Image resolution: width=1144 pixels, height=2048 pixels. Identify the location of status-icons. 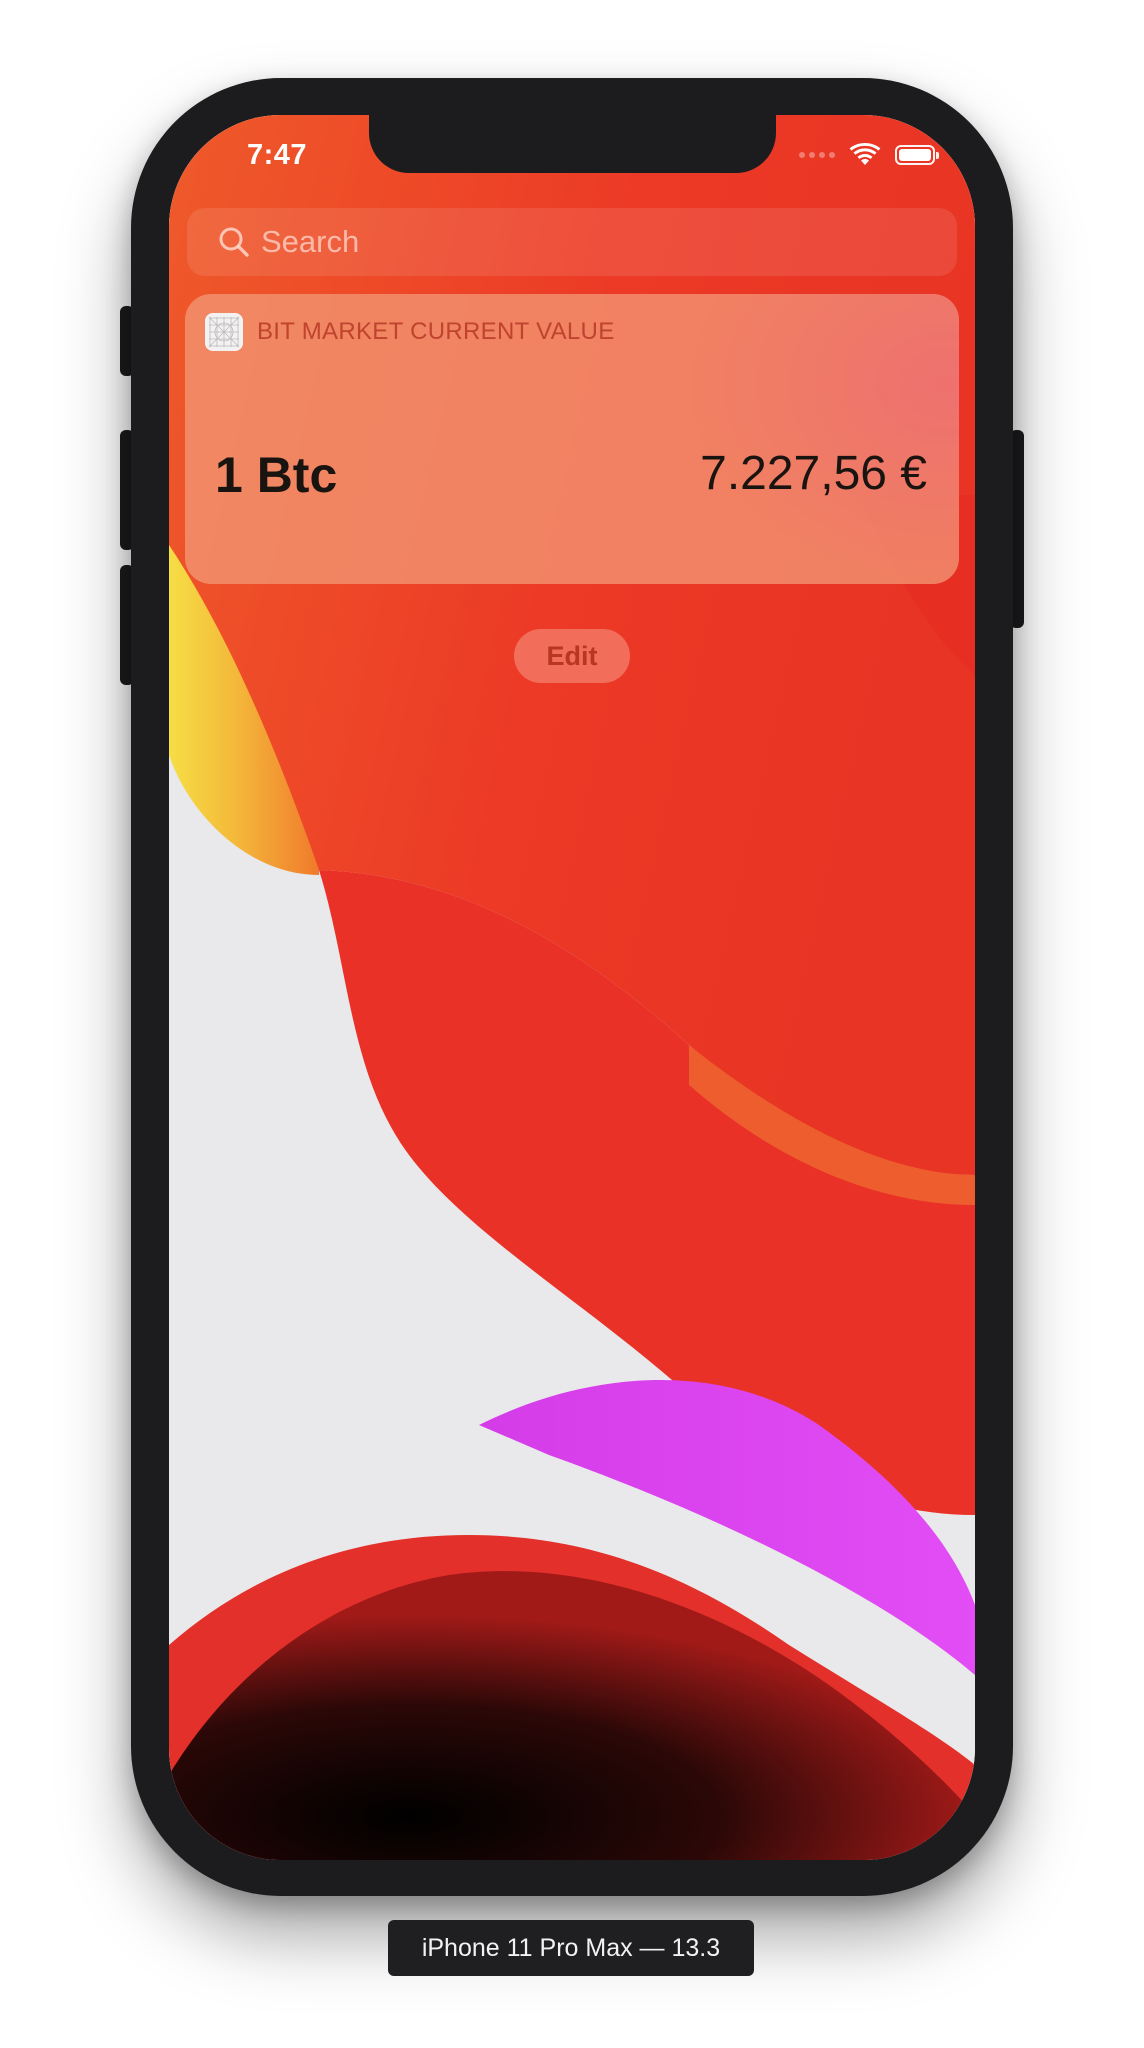
(869, 155).